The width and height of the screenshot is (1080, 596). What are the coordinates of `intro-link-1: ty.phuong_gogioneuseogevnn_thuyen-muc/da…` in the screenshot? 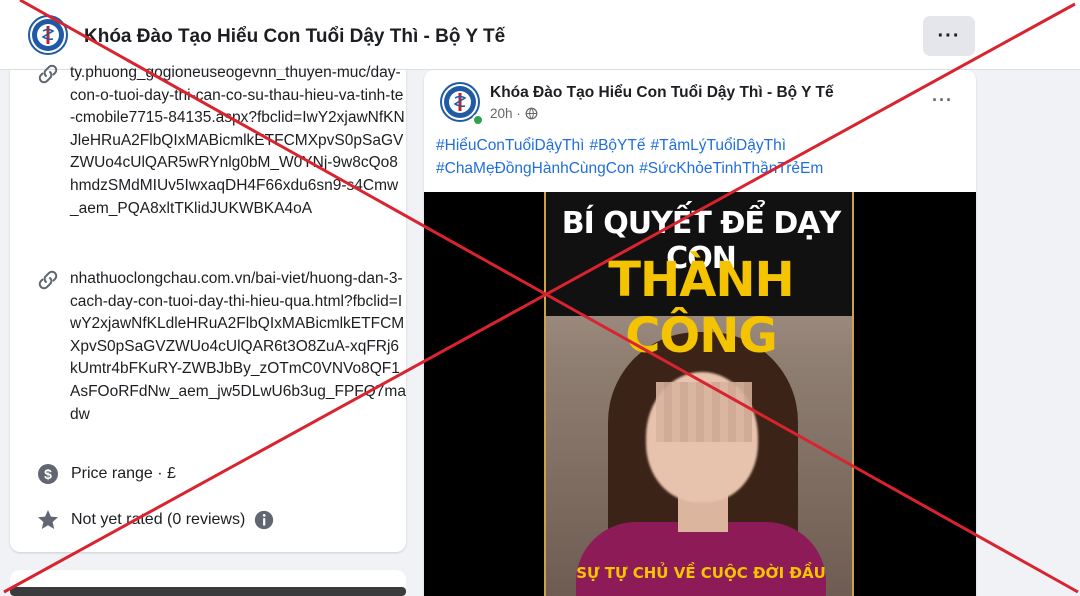 It's located at (238, 141).